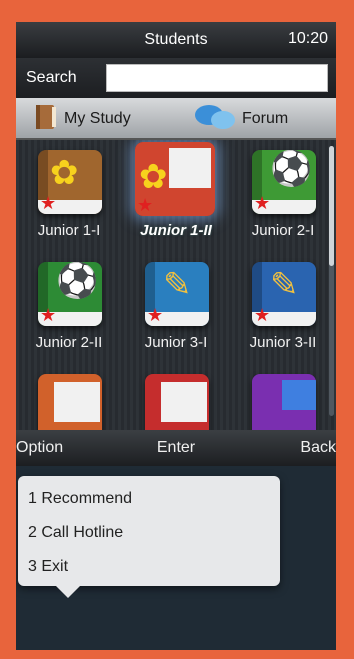 This screenshot has height=659, width=354. What do you see at coordinates (283, 196) in the screenshot?
I see `course-tile: ⚽ ★ Junior 2-I` at bounding box center [283, 196].